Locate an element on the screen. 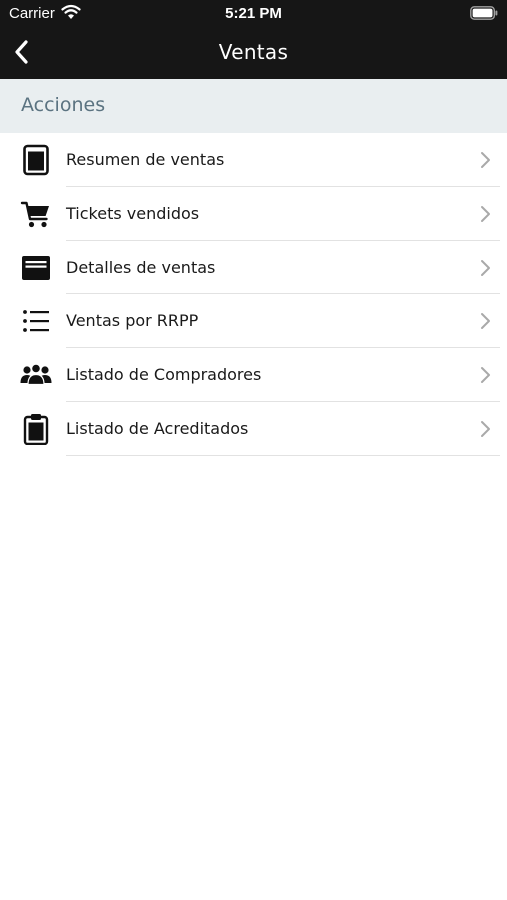  cart-icon is located at coordinates (34, 214).